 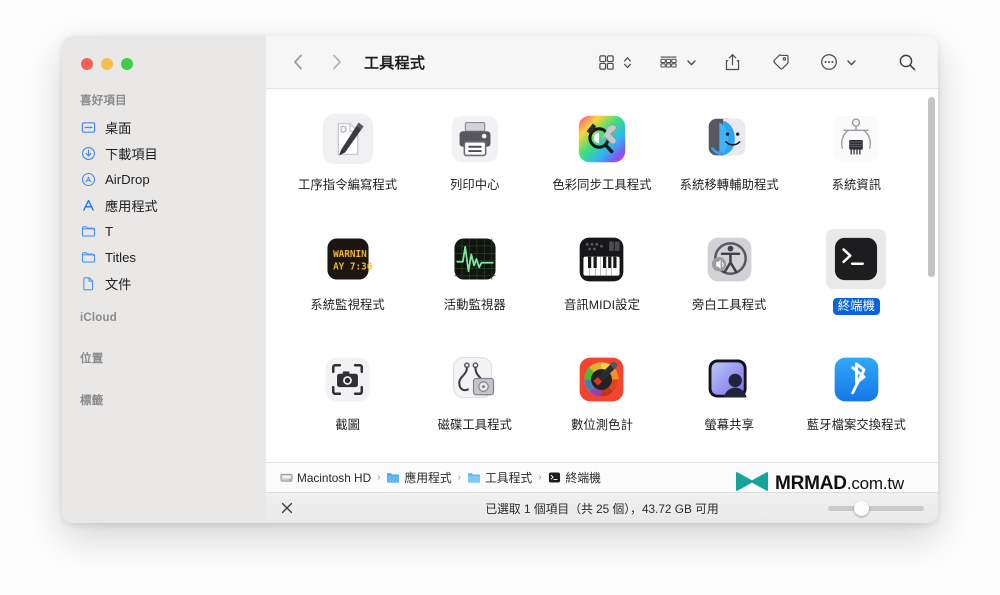 I want to click on back-button, so click(x=298, y=62).